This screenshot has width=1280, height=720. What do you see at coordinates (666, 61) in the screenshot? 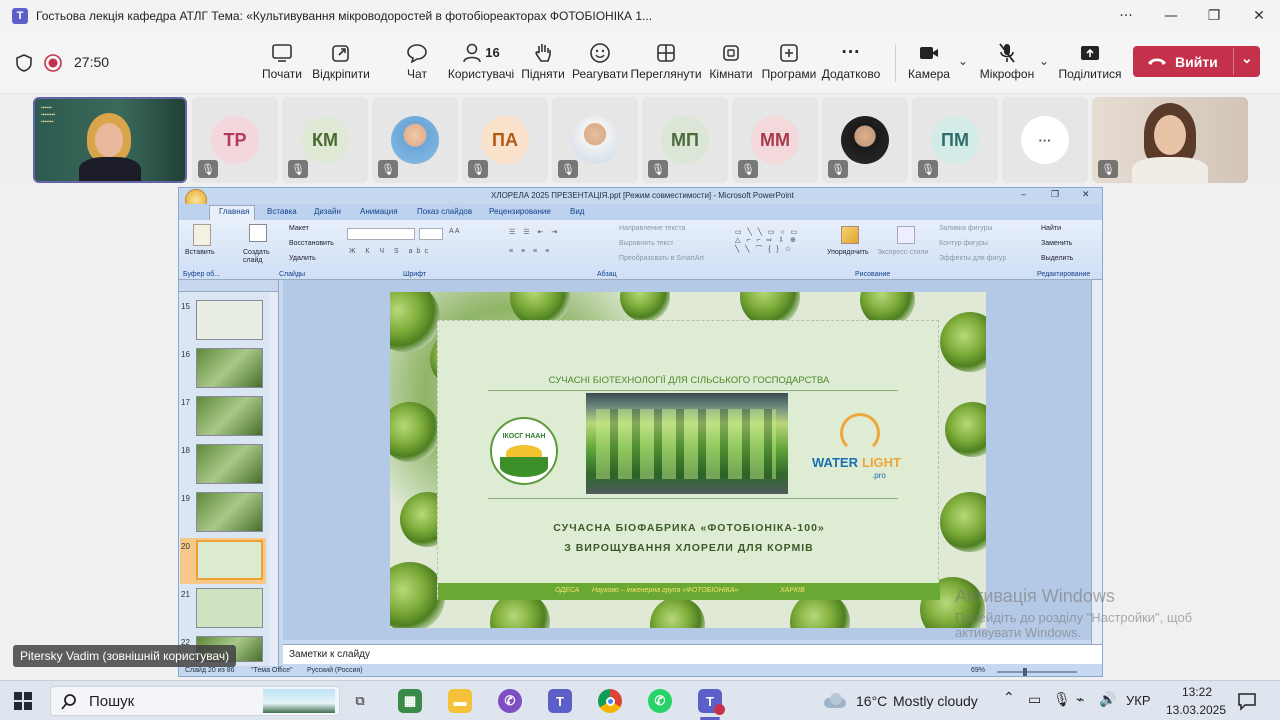
I see `view-button: Переглянути` at bounding box center [666, 61].